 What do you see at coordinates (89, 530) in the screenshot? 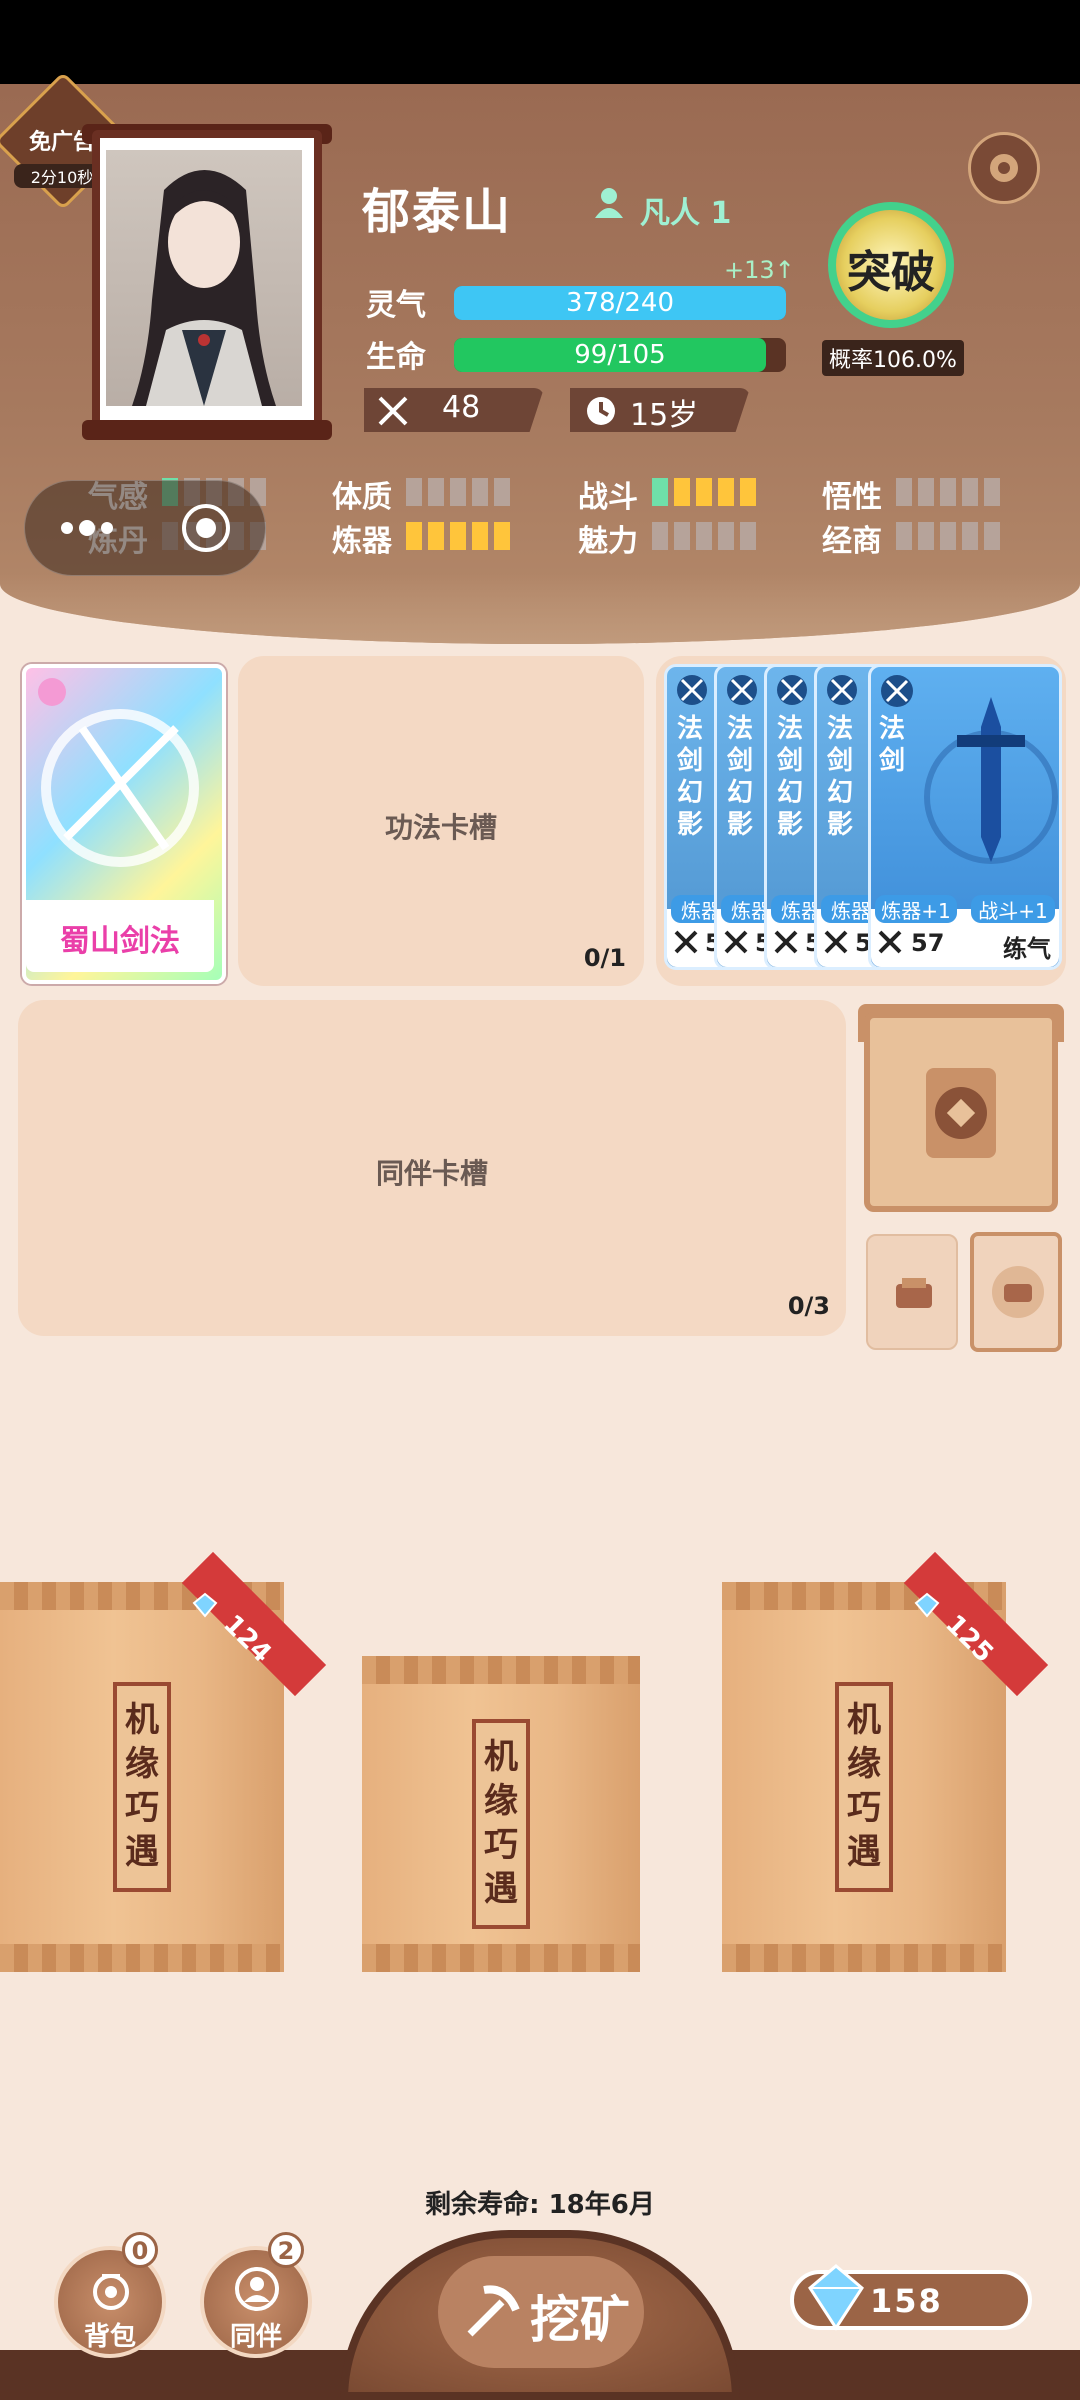
I see `more-icon` at bounding box center [89, 530].